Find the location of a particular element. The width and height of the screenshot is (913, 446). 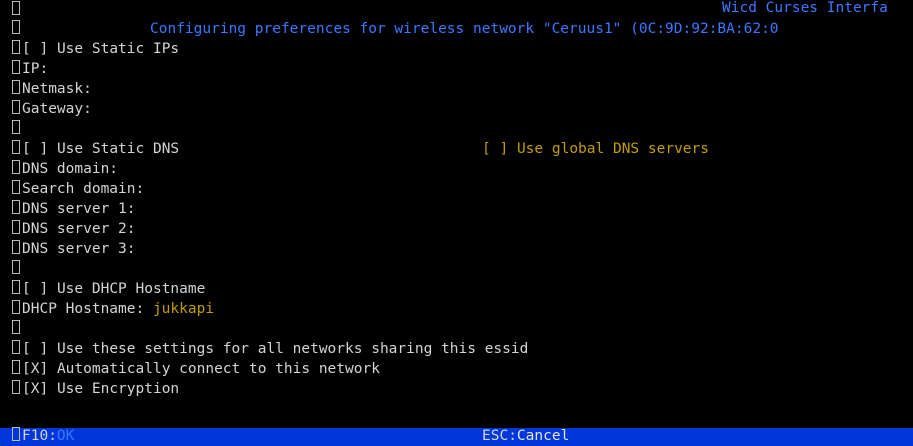

dns-server-2-row: DNS server 2: is located at coordinates (68, 229).